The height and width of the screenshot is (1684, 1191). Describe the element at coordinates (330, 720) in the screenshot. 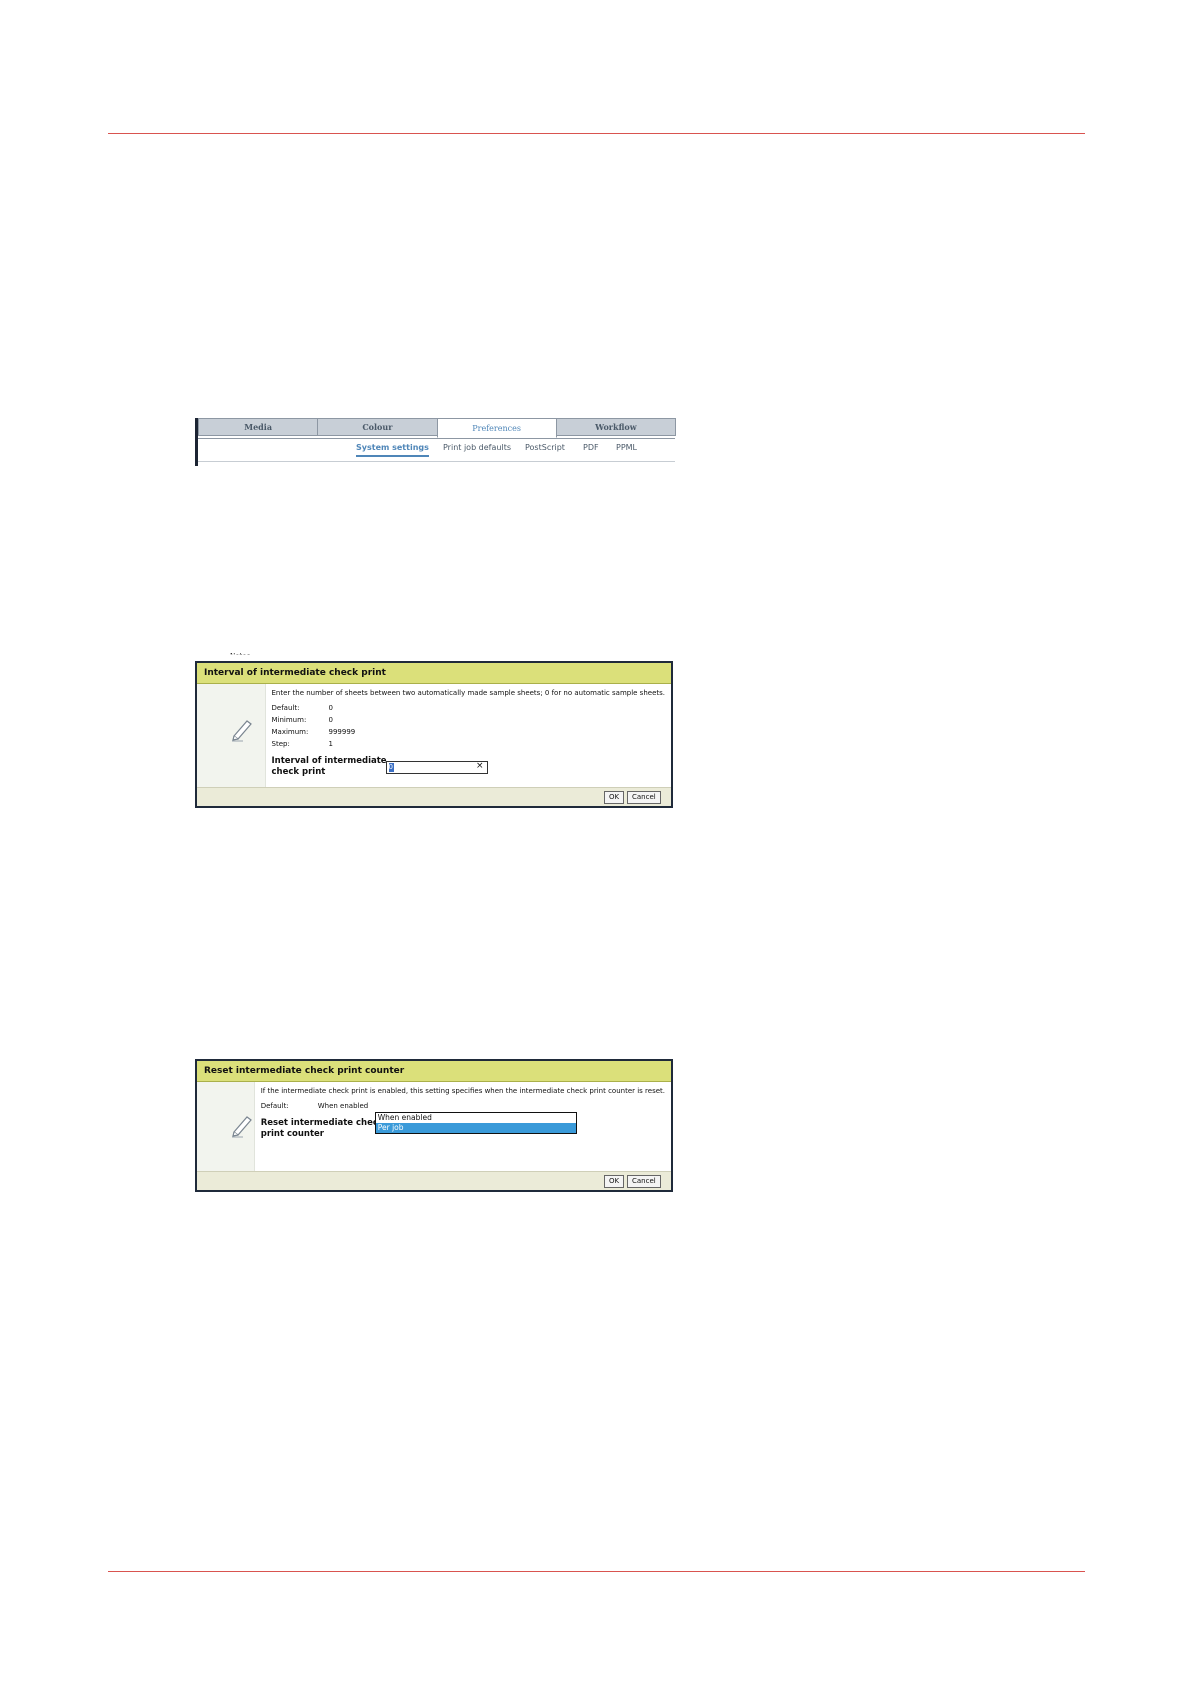

I see `minimum-value: 0` at that location.